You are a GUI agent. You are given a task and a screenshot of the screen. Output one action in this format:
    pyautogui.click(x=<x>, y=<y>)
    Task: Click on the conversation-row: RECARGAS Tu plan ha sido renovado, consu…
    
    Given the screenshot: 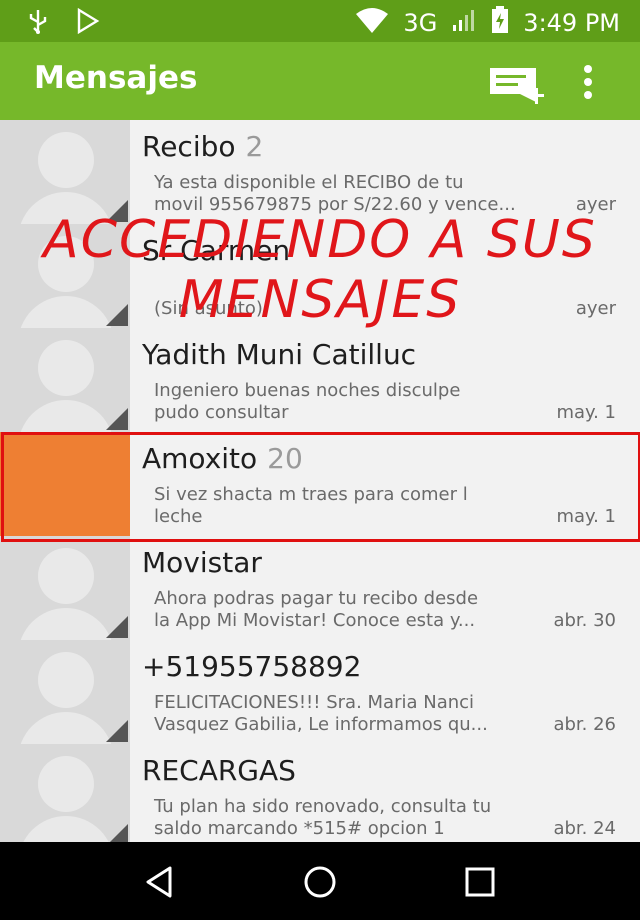 What is the action you would take?
    pyautogui.click(x=320, y=793)
    